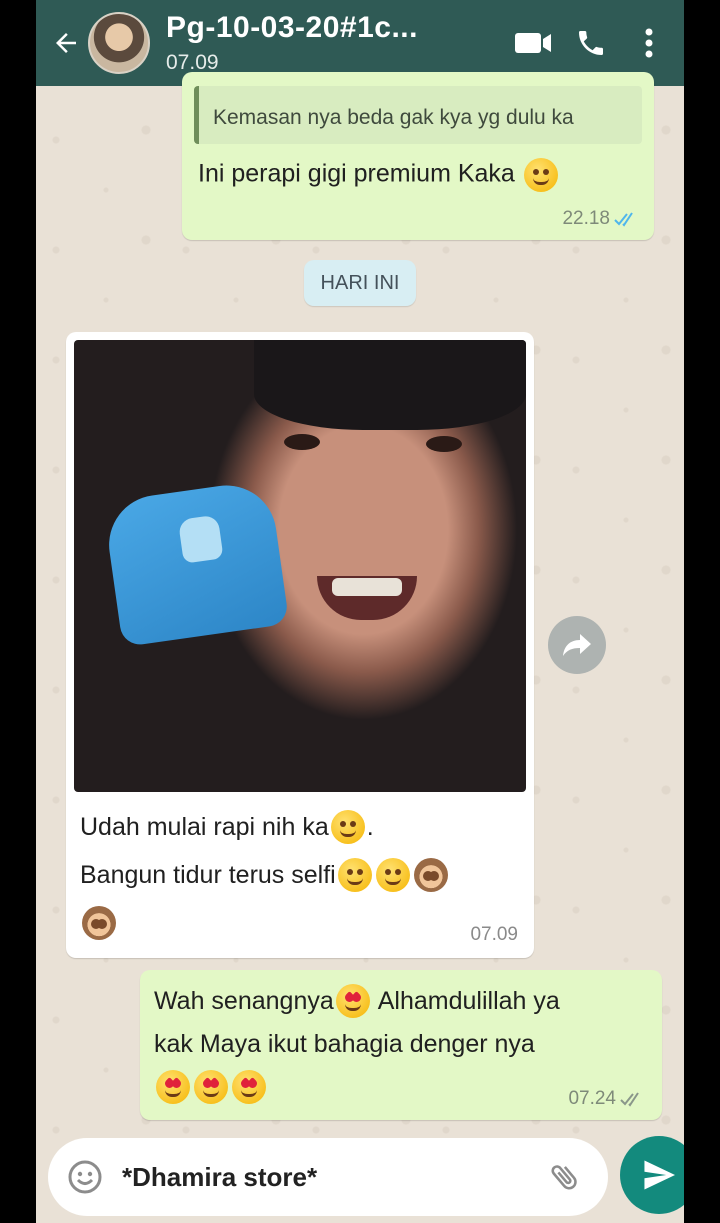  Describe the element at coordinates (367, 587) in the screenshot. I see `photo-teeth` at that location.